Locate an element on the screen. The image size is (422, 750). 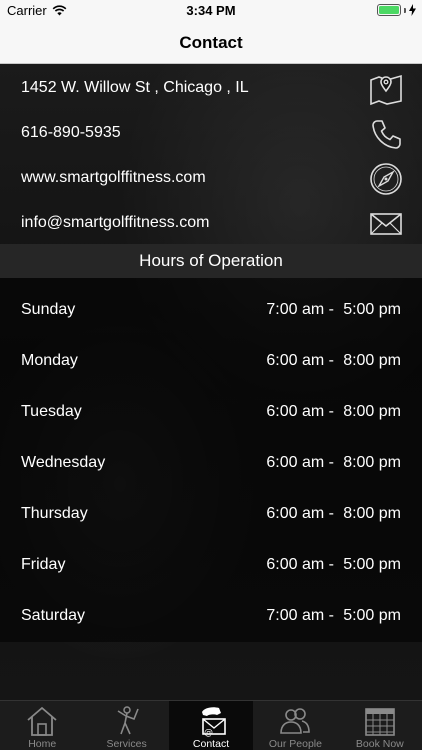
battery-indicator is located at coordinates (396, 10).